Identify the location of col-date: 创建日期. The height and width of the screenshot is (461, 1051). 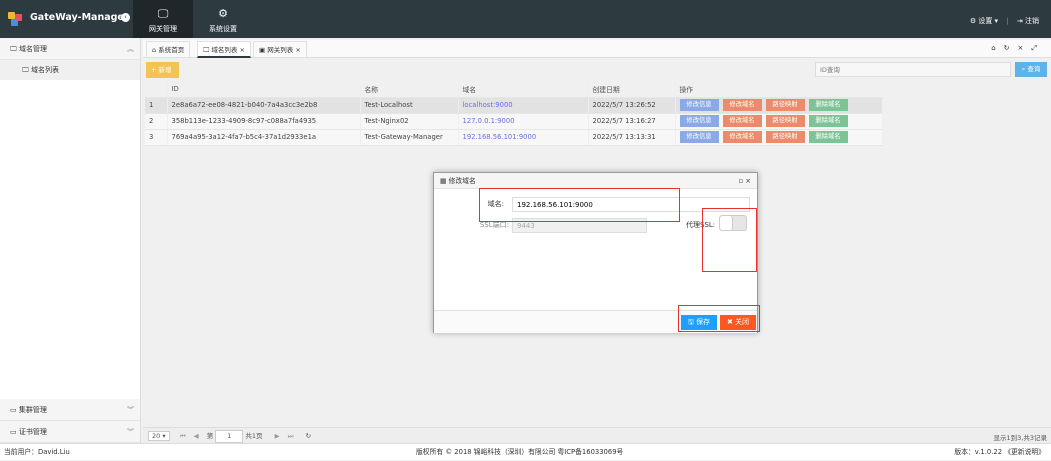
(632, 89).